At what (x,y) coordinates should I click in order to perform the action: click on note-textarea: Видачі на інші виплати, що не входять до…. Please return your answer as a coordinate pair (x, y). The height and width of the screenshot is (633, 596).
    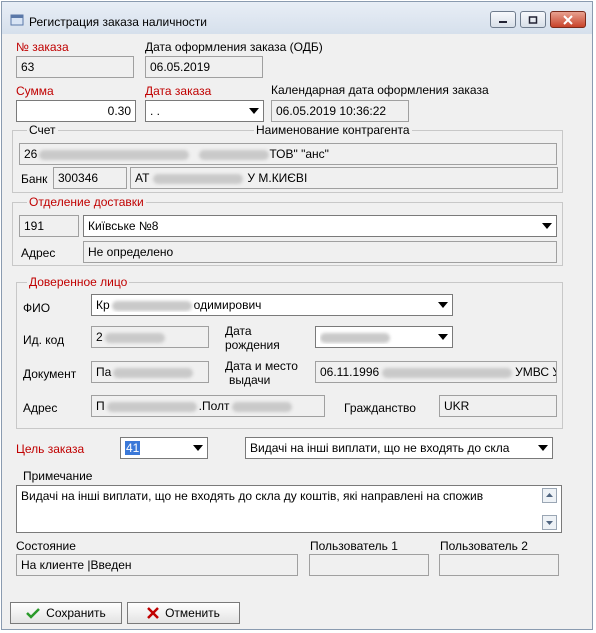
    Looking at the image, I should click on (289, 509).